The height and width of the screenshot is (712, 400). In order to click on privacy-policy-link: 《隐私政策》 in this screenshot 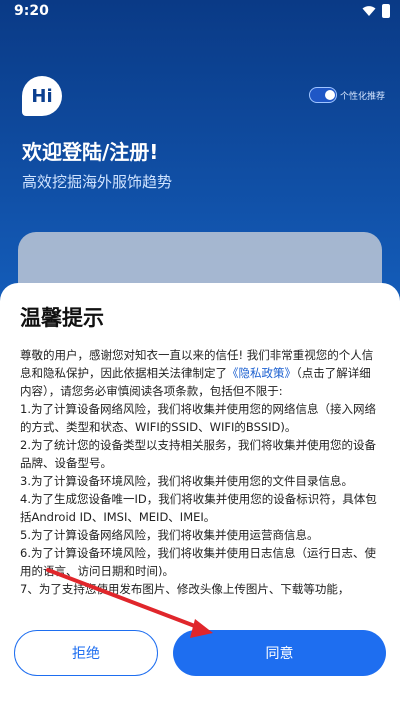, I will do `click(261, 373)`.